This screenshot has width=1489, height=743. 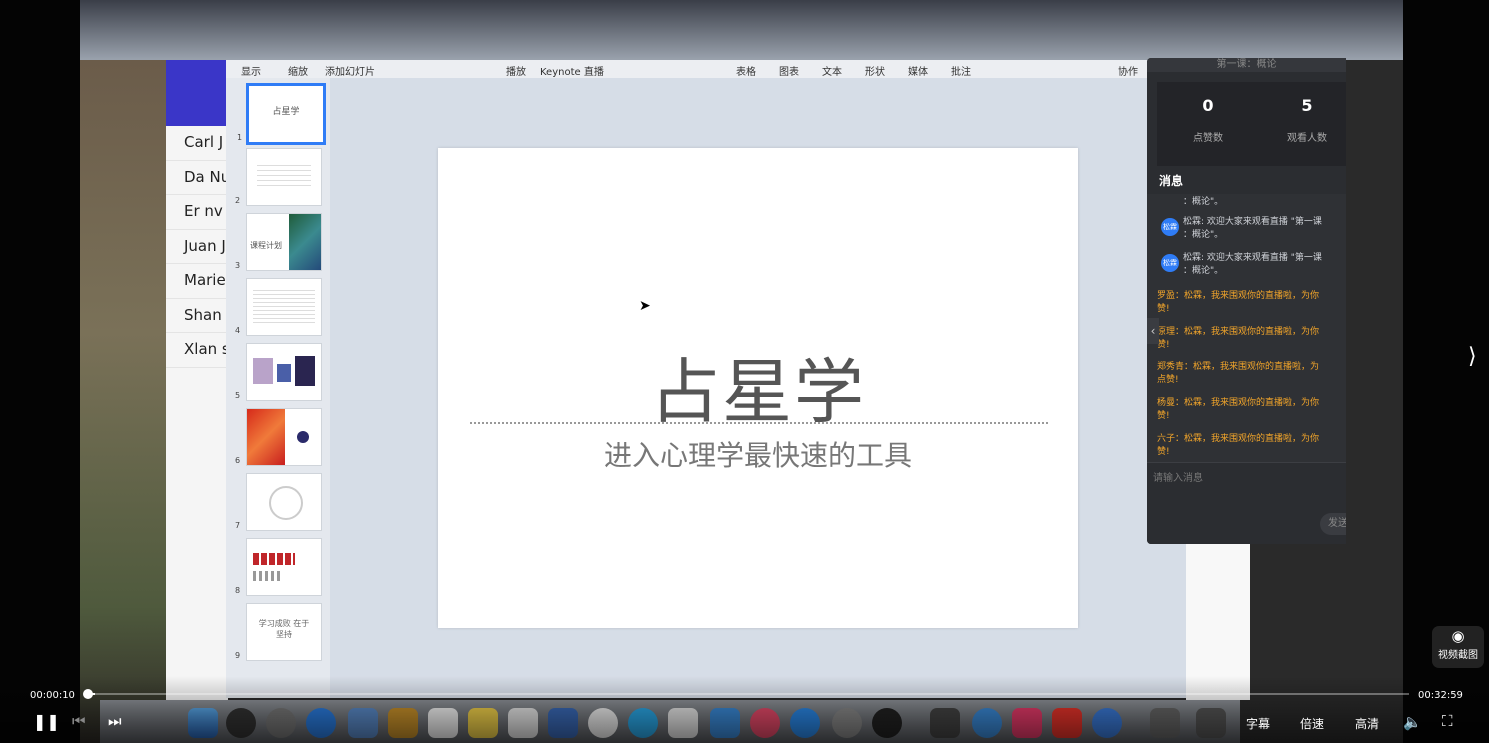 What do you see at coordinates (1367, 723) in the screenshot?
I see `quality-button: 高清` at bounding box center [1367, 723].